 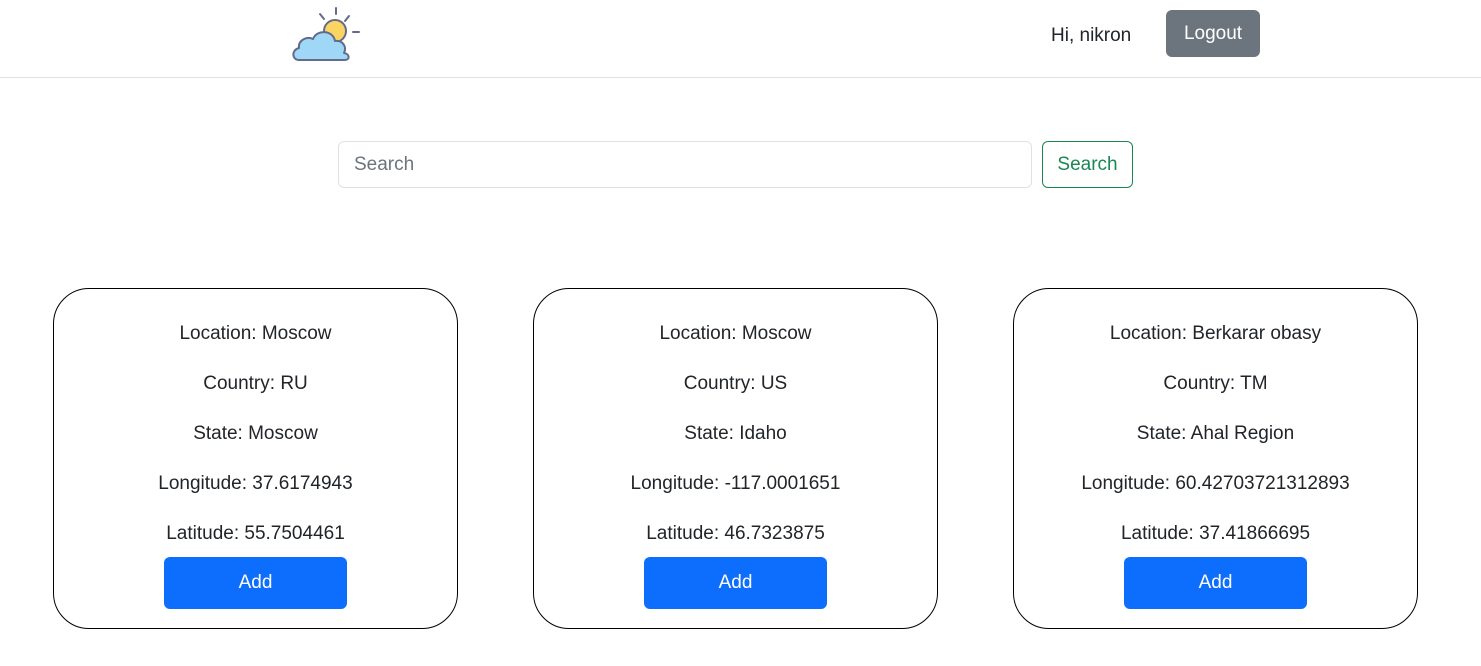 I want to click on logout-button: Logout, so click(x=1213, y=33).